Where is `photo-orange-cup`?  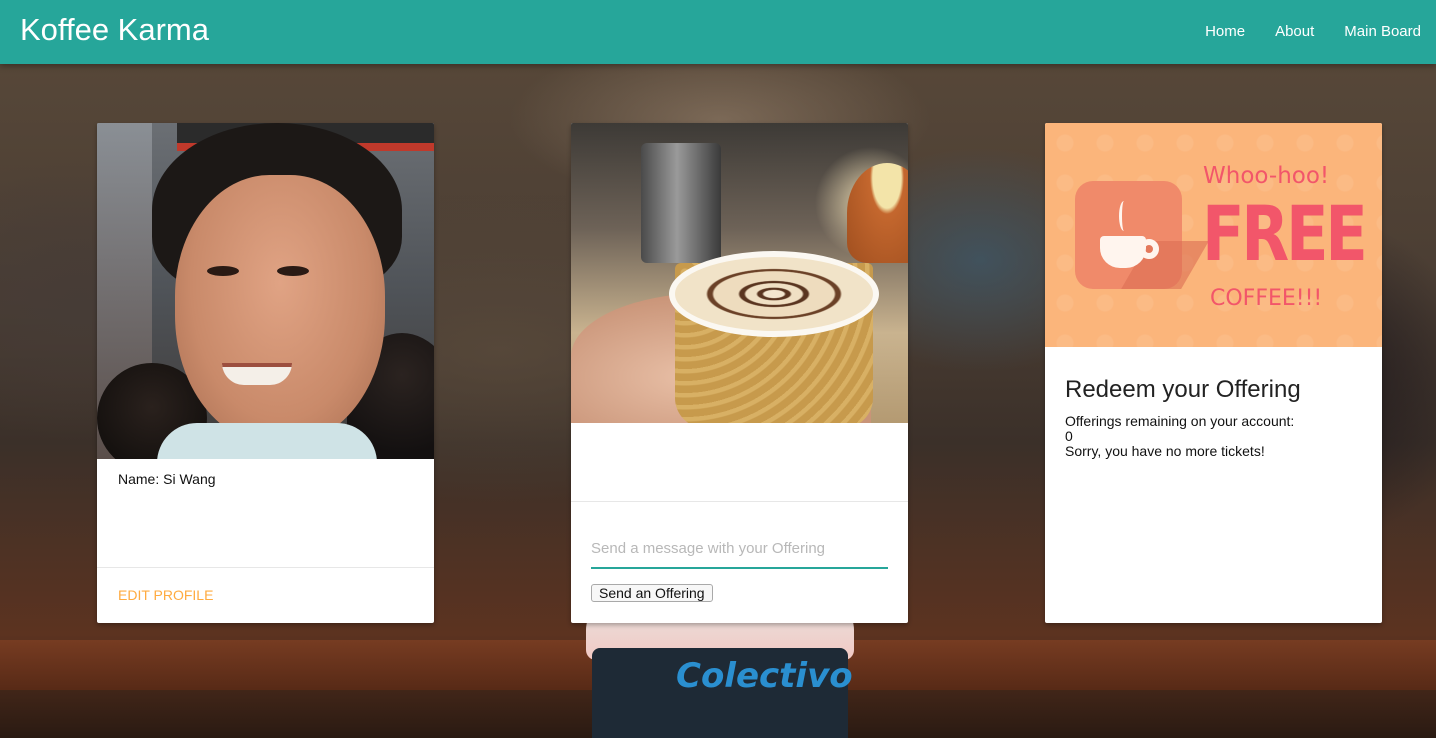 photo-orange-cup is located at coordinates (877, 213).